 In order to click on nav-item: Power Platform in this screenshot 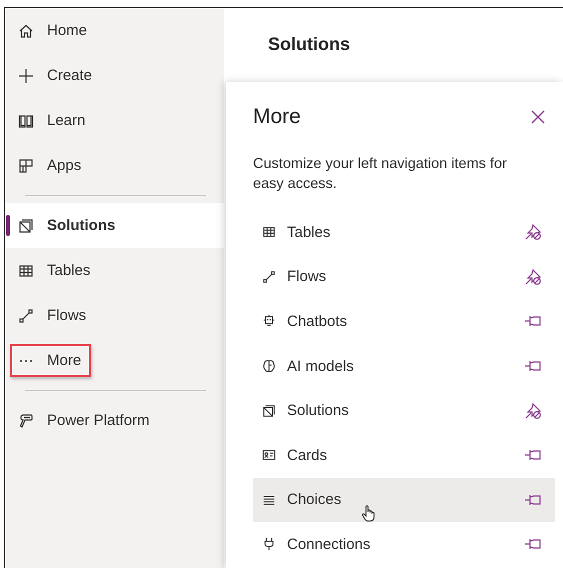, I will do `click(114, 420)`.